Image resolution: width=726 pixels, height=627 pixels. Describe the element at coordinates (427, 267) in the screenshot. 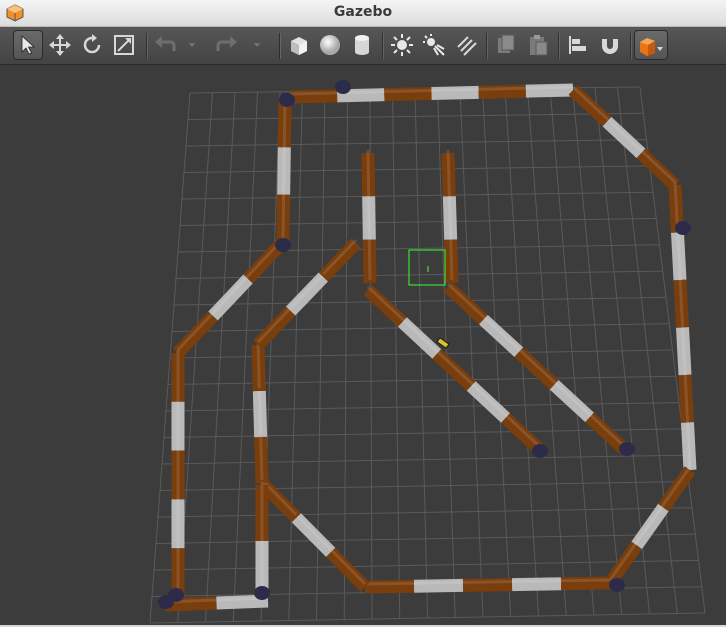

I see `selection-box` at that location.